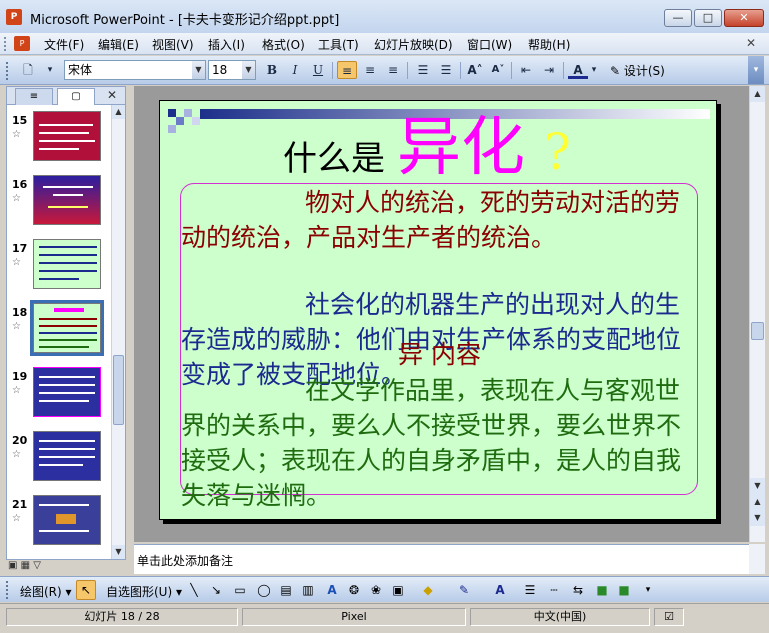 Image resolution: width=769 pixels, height=633 pixels. What do you see at coordinates (461, 148) in the screenshot?
I see `slide-title-emphasis: 异化` at bounding box center [461, 148].